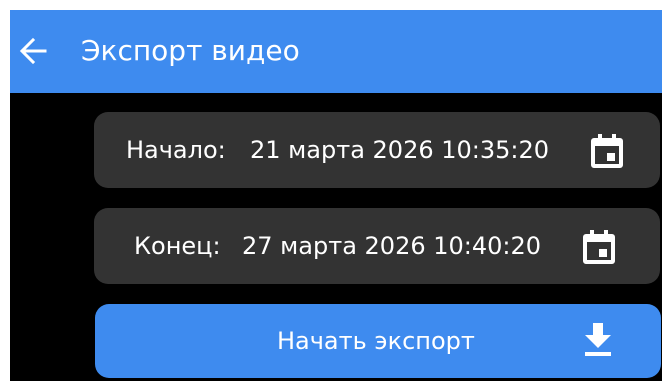 This screenshot has width=662, height=381. I want to click on arrow-left-icon, so click(33, 51).